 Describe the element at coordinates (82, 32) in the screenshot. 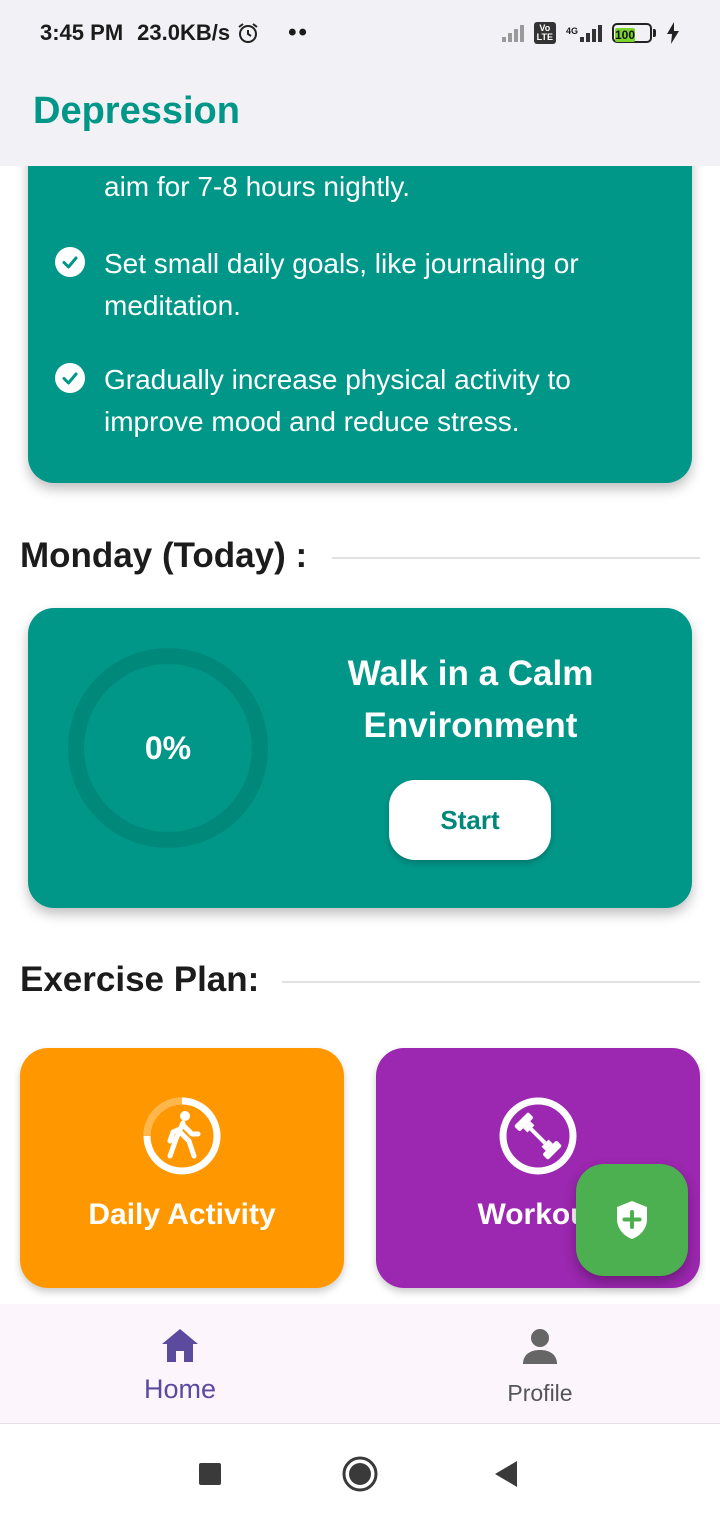

I see `status-time: 3:45 PM` at that location.